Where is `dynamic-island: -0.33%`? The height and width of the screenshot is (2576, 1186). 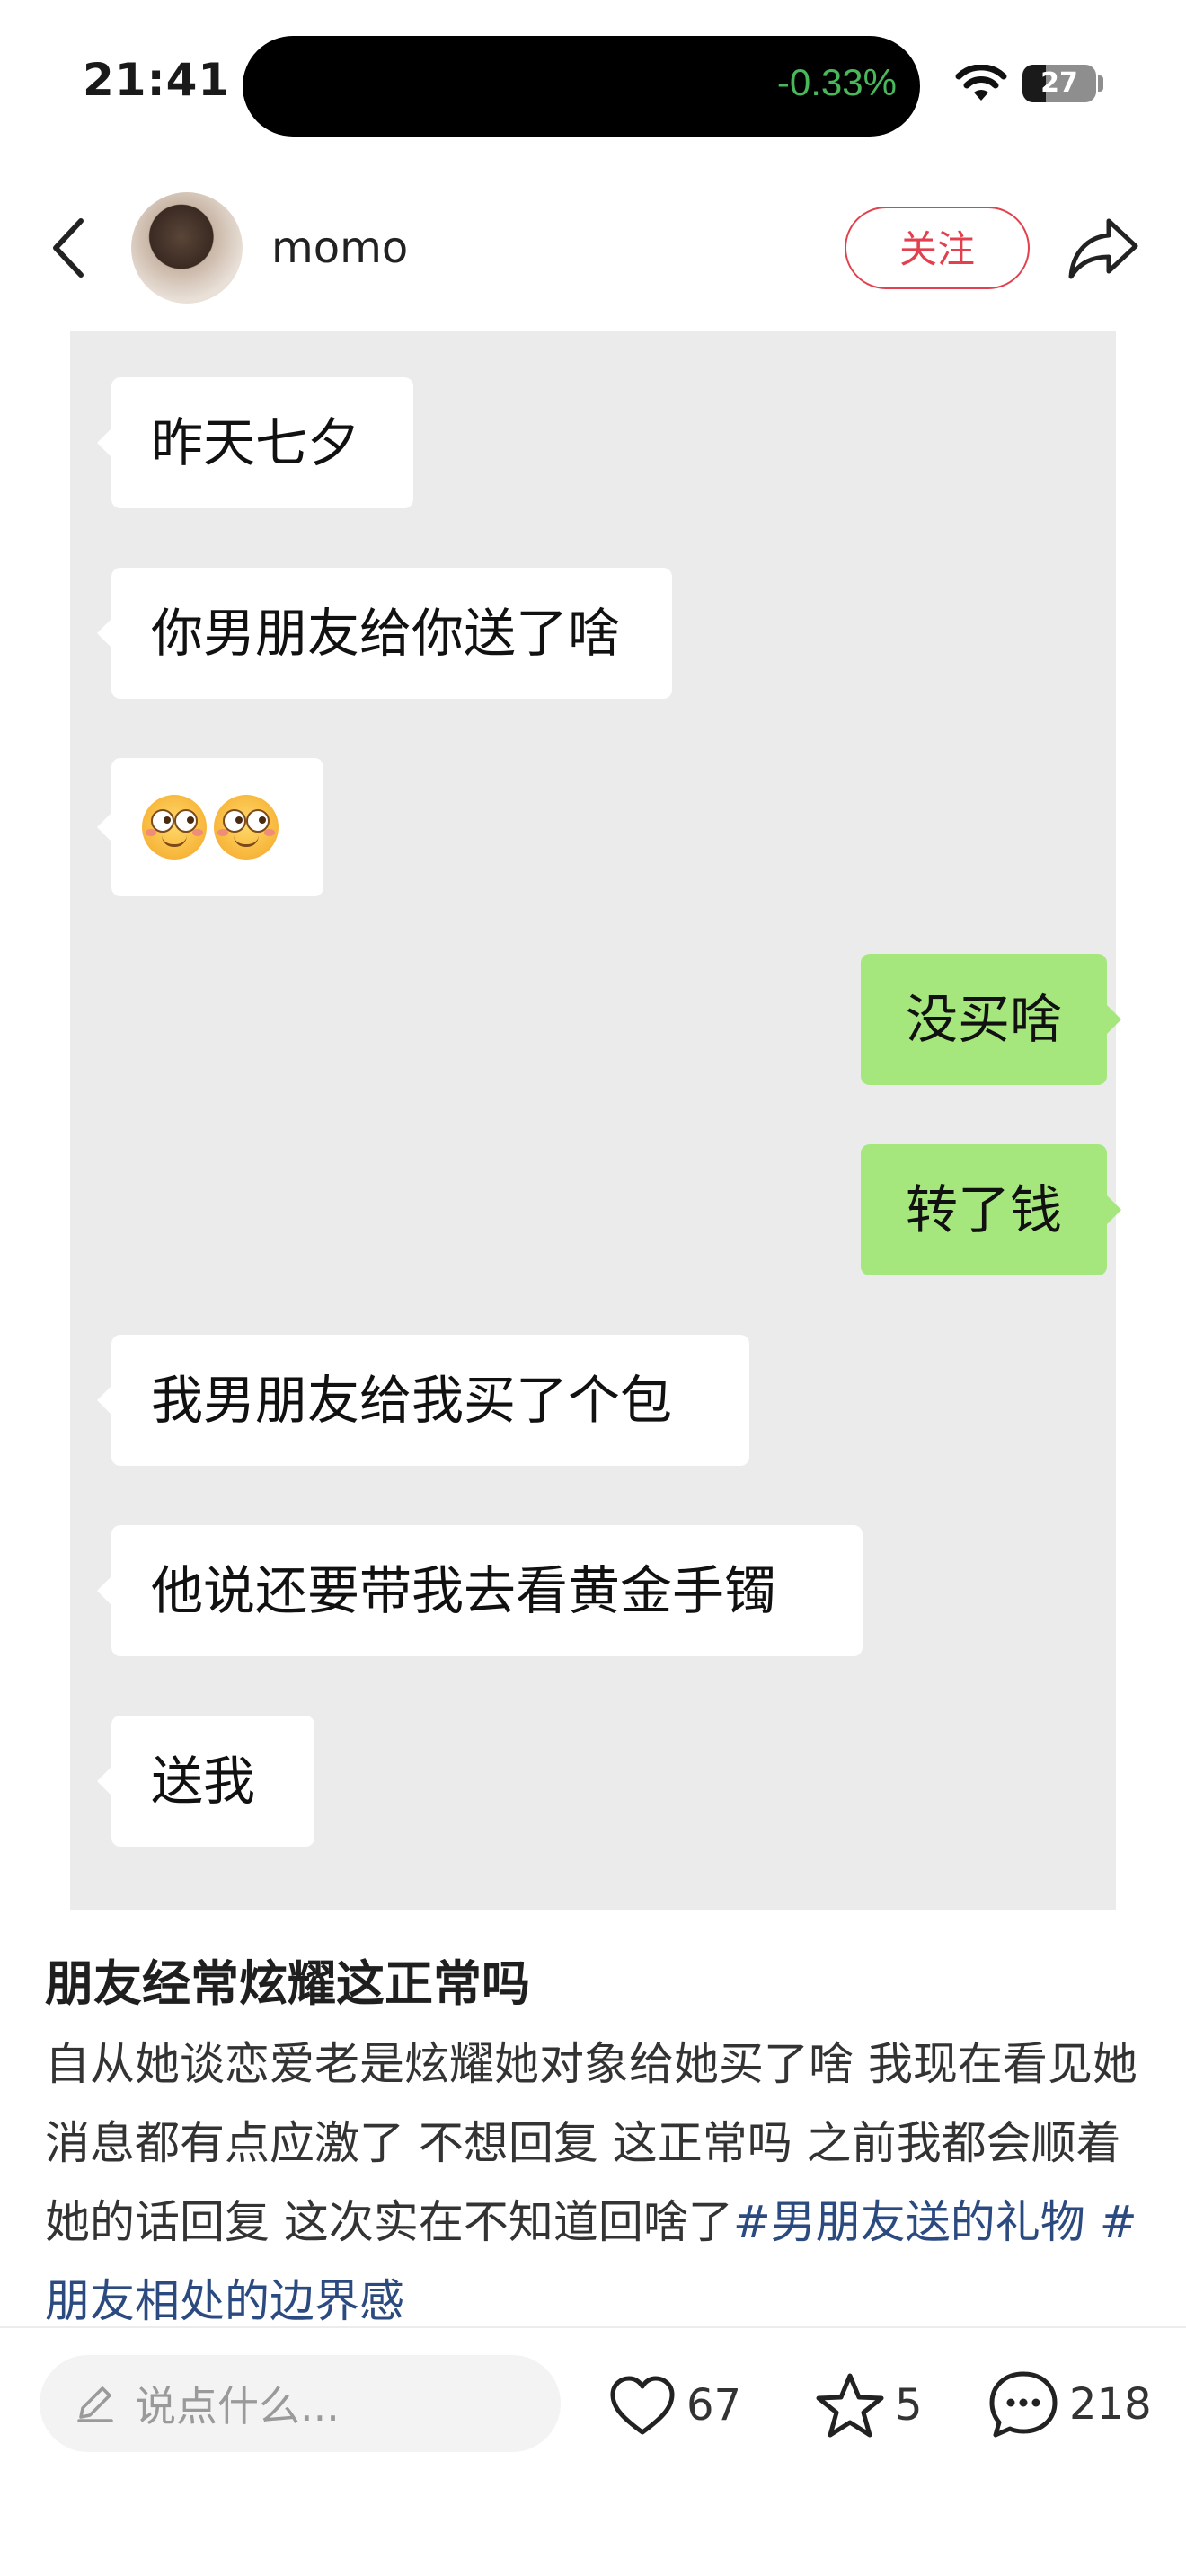
dynamic-island: -0.33% is located at coordinates (581, 86).